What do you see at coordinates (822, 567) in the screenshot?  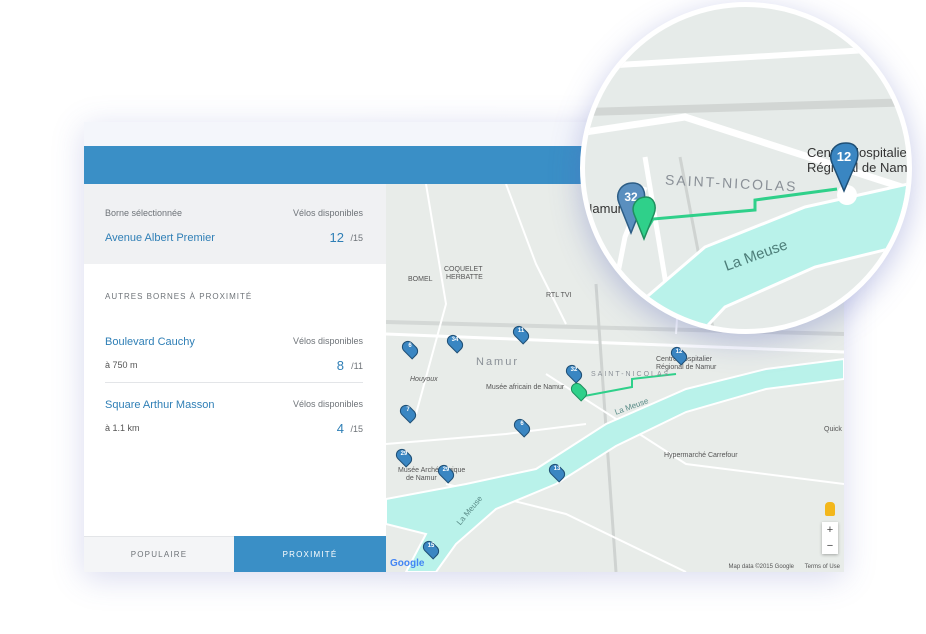 I see `terms-link: Terms of Use` at bounding box center [822, 567].